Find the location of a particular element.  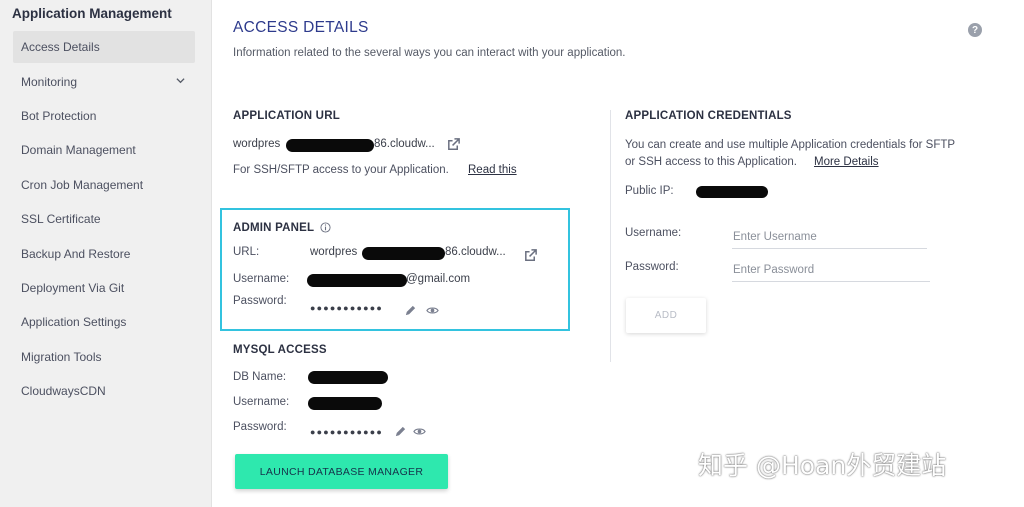

credentials-username-input is located at coordinates (829, 237).